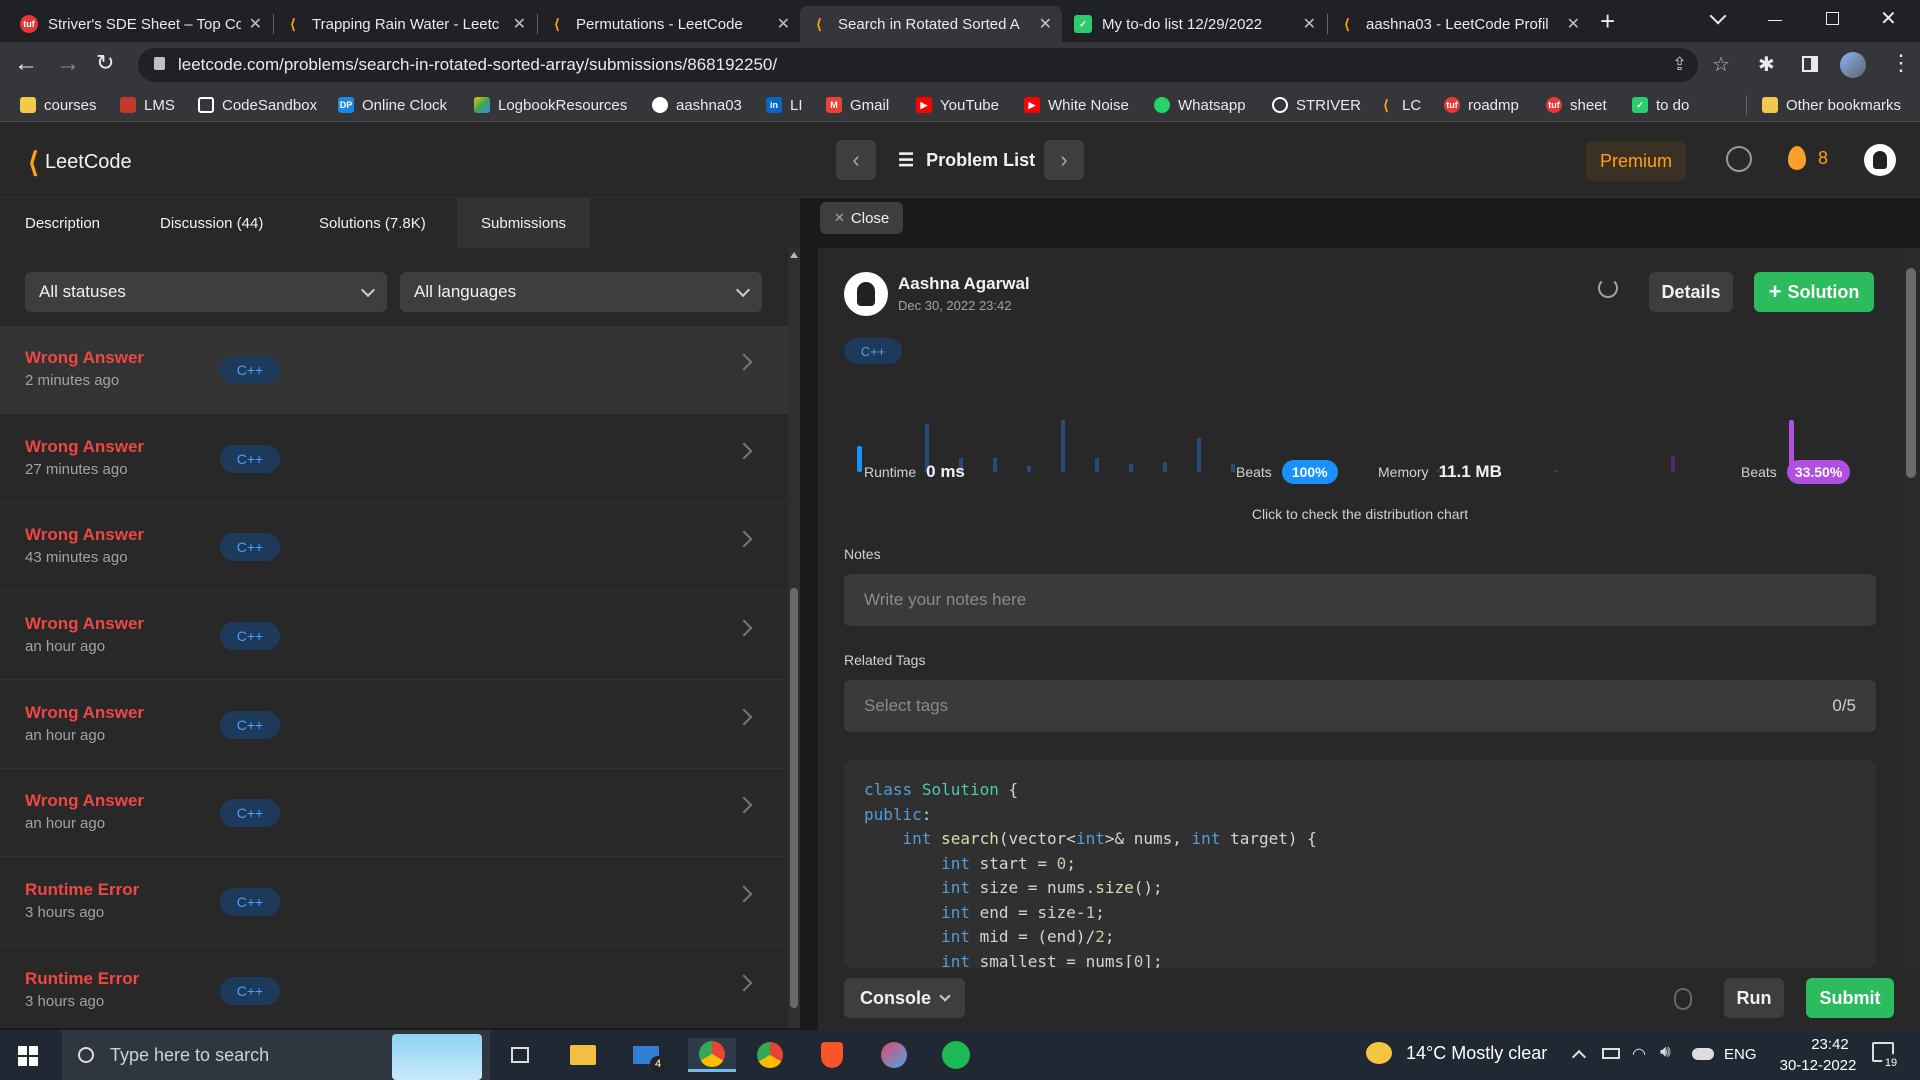 This screenshot has height=1080, width=1920. Describe the element at coordinates (809, 614) in the screenshot. I see `panel-resize-handle` at that location.